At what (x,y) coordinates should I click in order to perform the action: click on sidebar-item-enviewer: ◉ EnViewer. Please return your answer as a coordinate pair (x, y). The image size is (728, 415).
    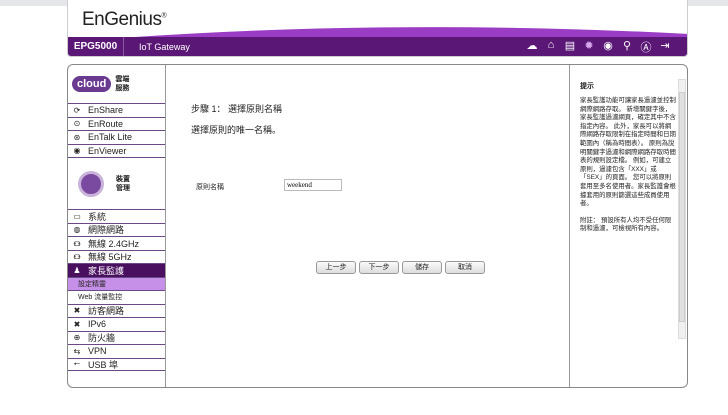
    Looking at the image, I should click on (116, 150).